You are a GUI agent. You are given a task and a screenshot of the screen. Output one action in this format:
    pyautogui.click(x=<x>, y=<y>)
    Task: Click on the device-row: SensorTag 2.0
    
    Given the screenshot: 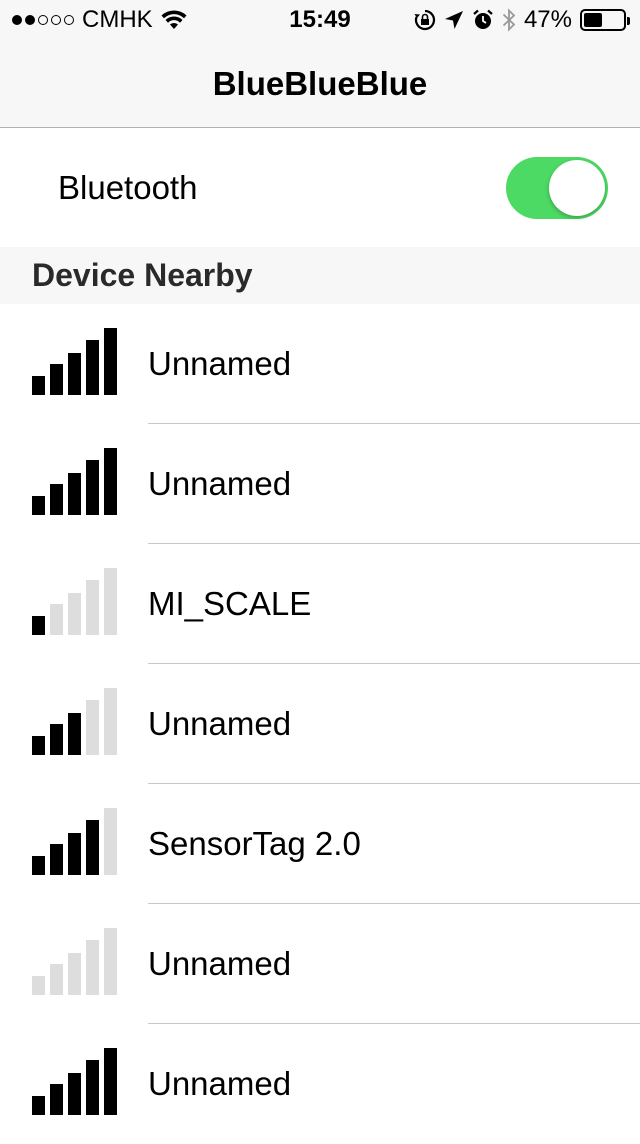 What is the action you would take?
    pyautogui.click(x=320, y=844)
    